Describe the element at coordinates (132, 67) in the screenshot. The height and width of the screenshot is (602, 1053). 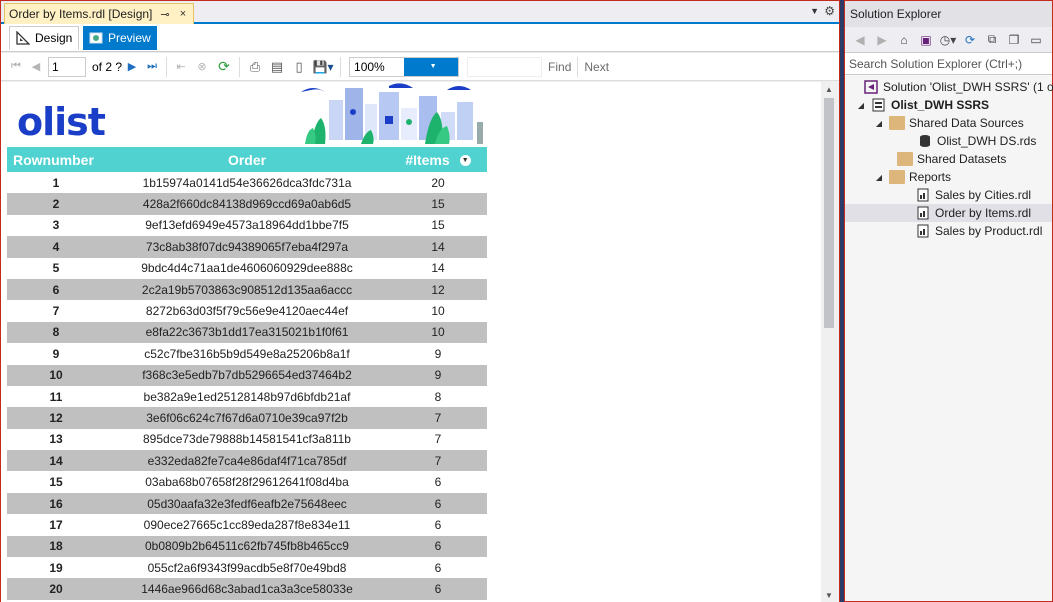
I see `next-page-icon: ▶` at that location.